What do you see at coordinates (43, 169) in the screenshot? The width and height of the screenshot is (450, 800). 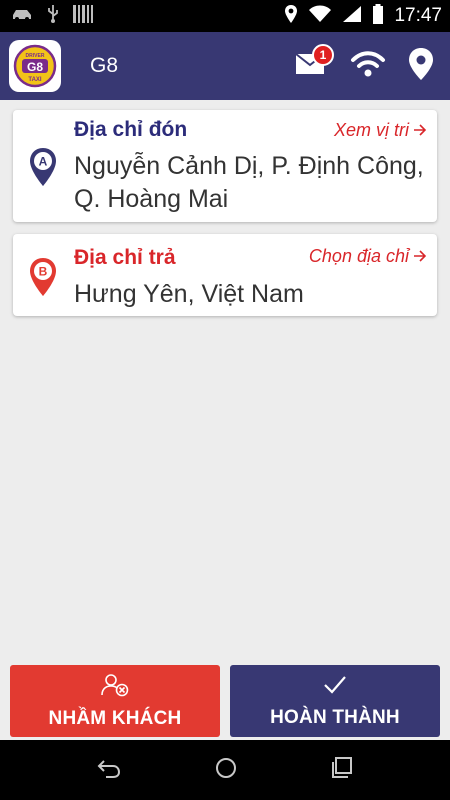 I see `pin-icon: A` at bounding box center [43, 169].